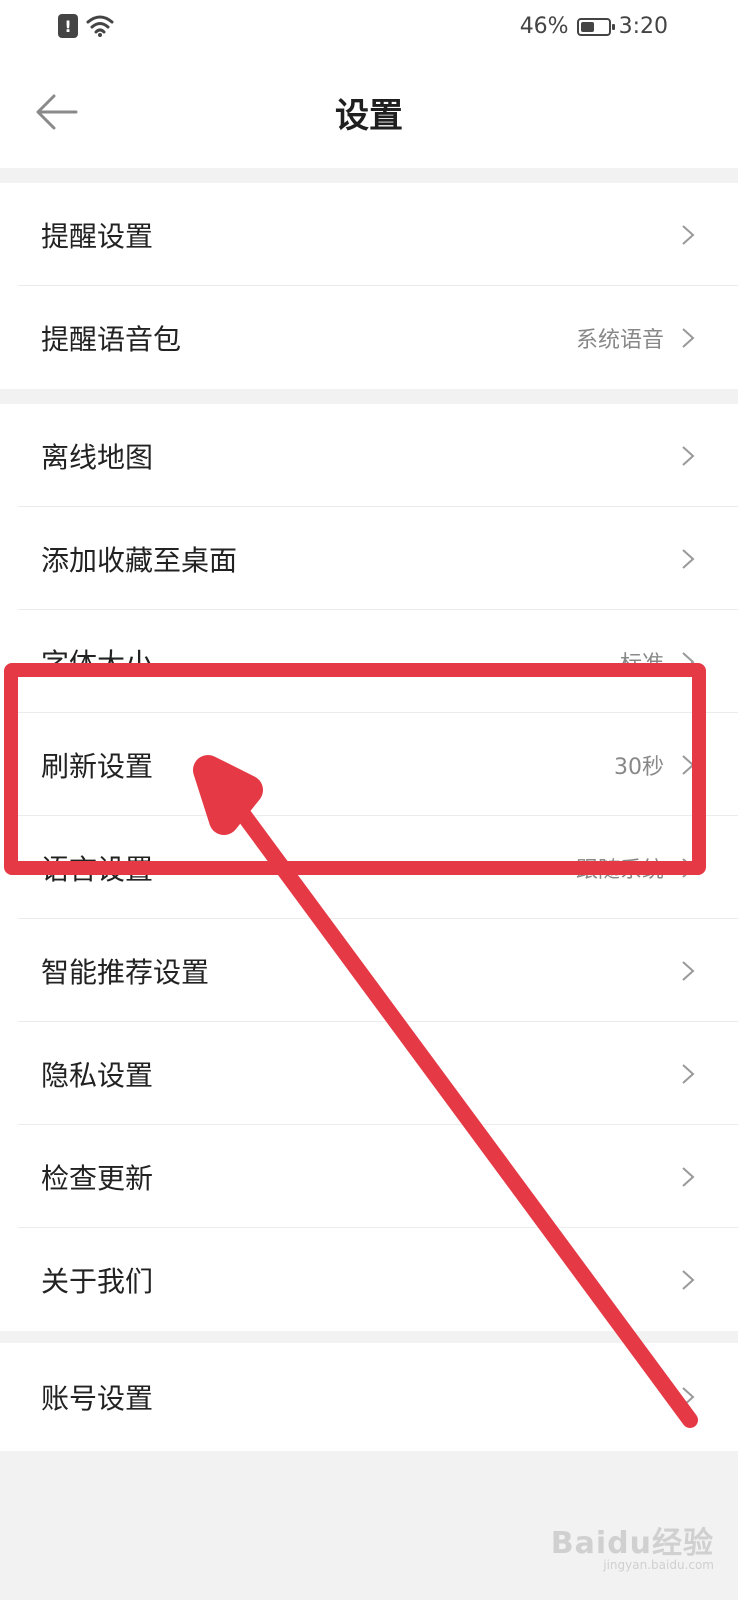  Describe the element at coordinates (369, 1279) in the screenshot. I see `settings-row-about-us: 关于我们` at that location.